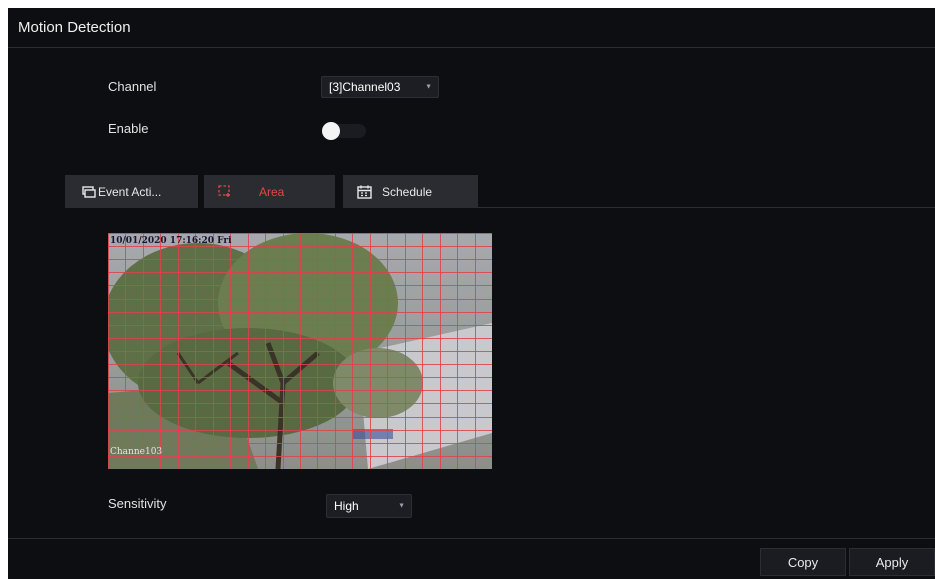 This screenshot has height=579, width=935. What do you see at coordinates (471, 47) in the screenshot?
I see `title-divider` at bounding box center [471, 47].